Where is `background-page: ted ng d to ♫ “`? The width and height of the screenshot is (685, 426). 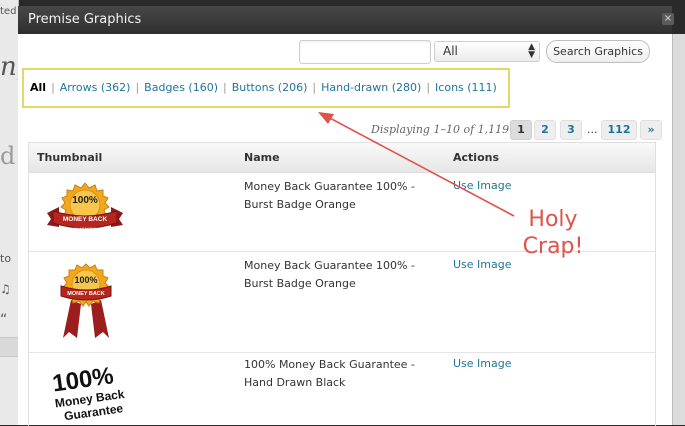
background-page: ted ng d to ♫ “ is located at coordinates (9, 212).